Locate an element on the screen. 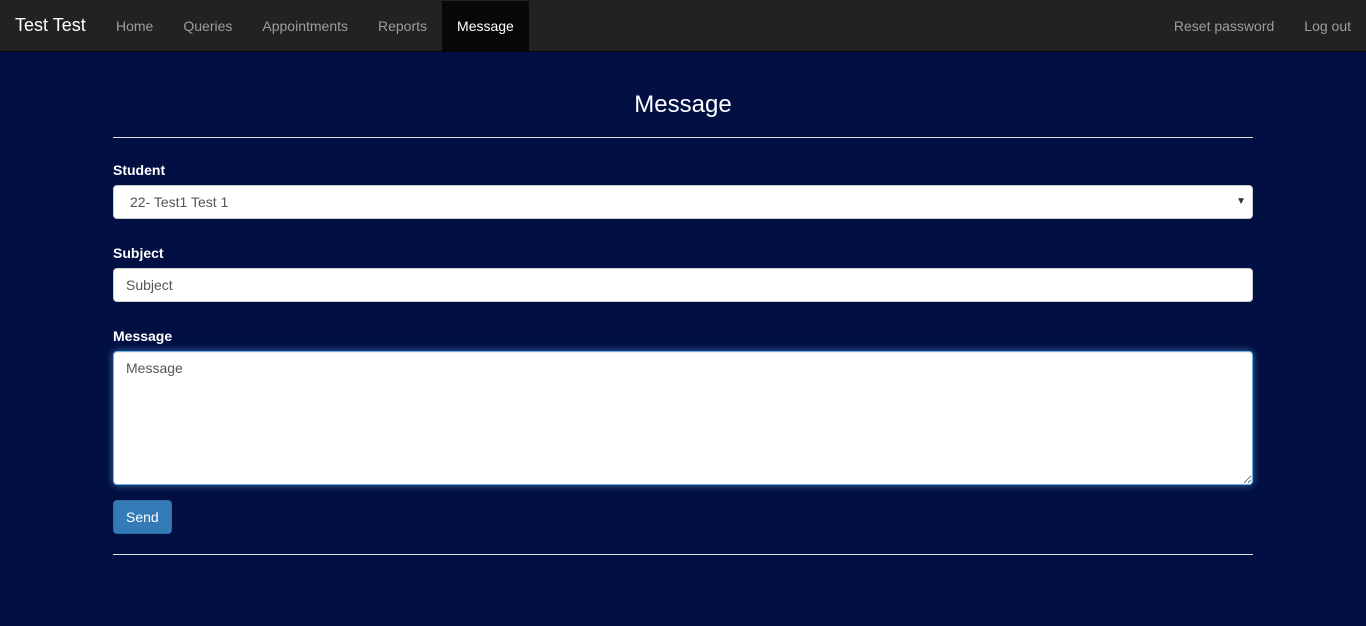 Image resolution: width=1366 pixels, height=626 pixels. nav-item-appointments: Appointments is located at coordinates (305, 26).